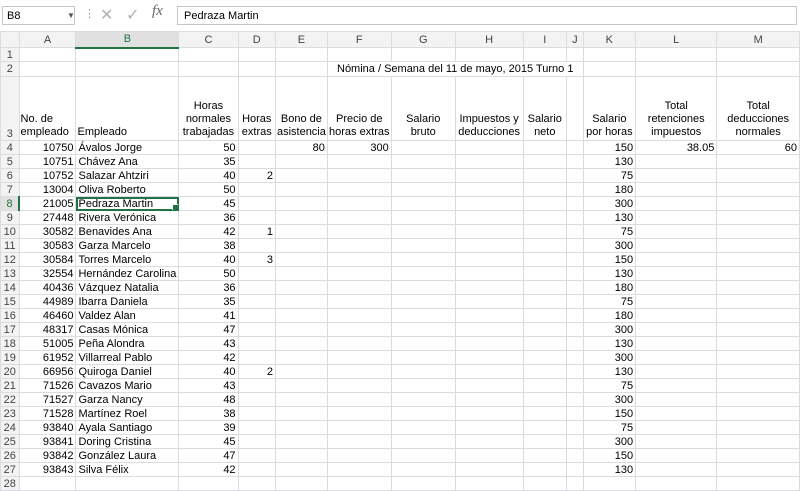  Describe the element at coordinates (47, 441) in the screenshot. I see `cell-employee-id: 93841` at that location.